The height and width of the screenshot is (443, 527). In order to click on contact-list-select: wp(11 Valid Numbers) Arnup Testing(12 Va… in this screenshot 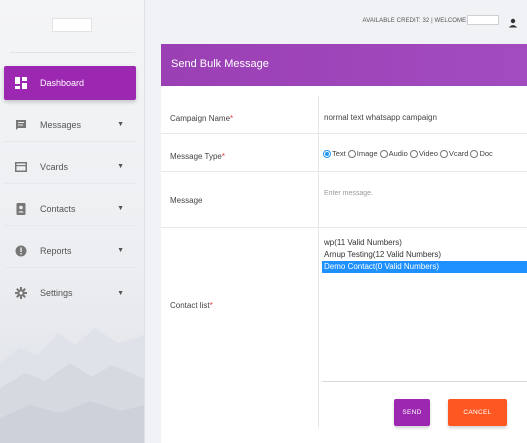, I will do `click(424, 309)`.